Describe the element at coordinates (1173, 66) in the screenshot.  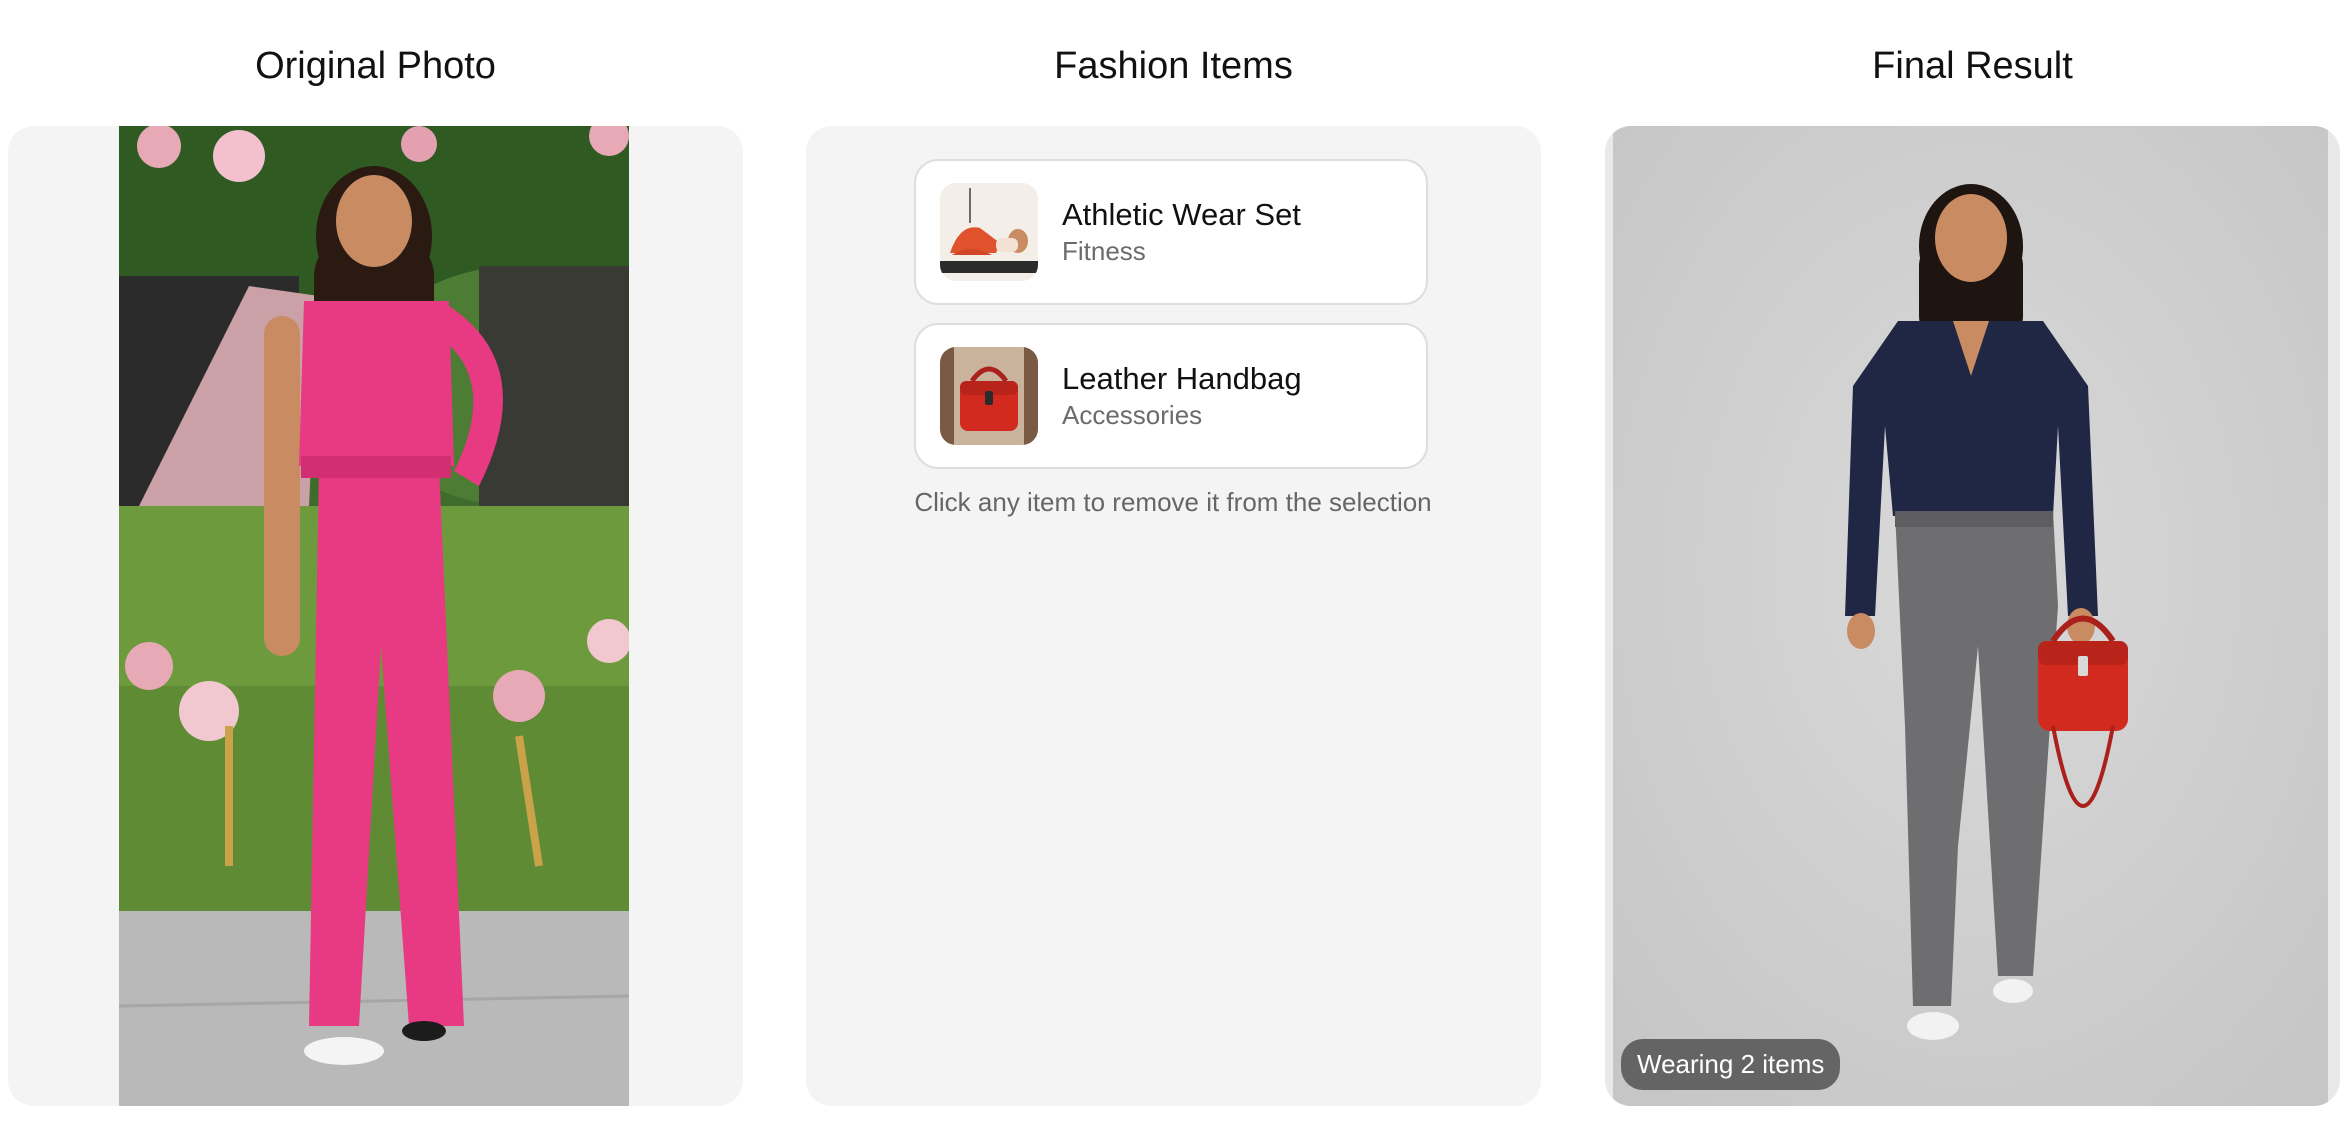
I see `fashion-items-title: Fashion Items` at that location.